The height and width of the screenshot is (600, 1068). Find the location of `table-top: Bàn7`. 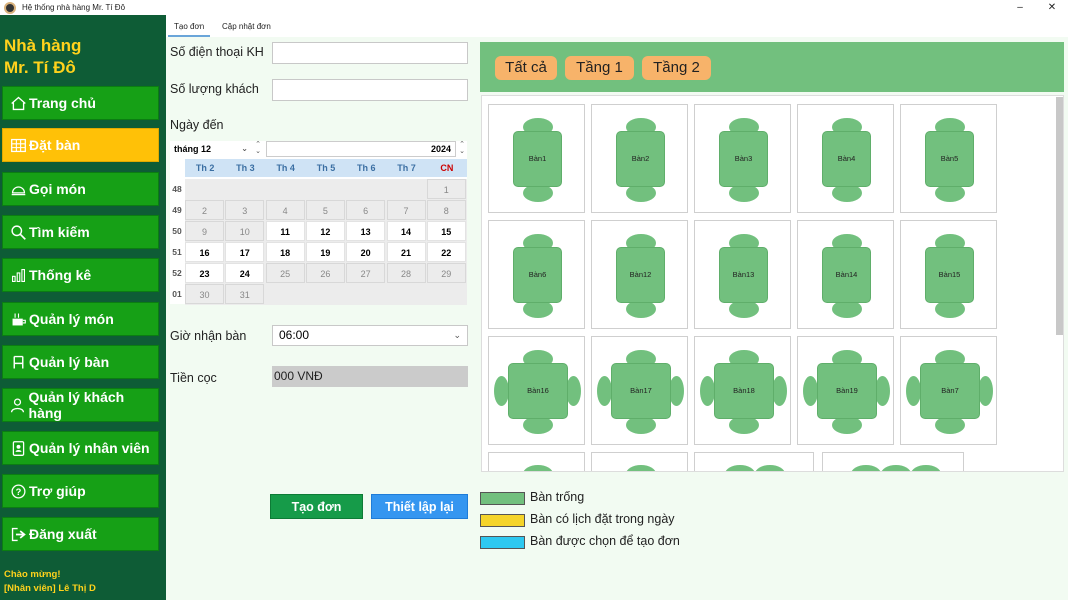

table-top: Bàn7 is located at coordinates (950, 391).